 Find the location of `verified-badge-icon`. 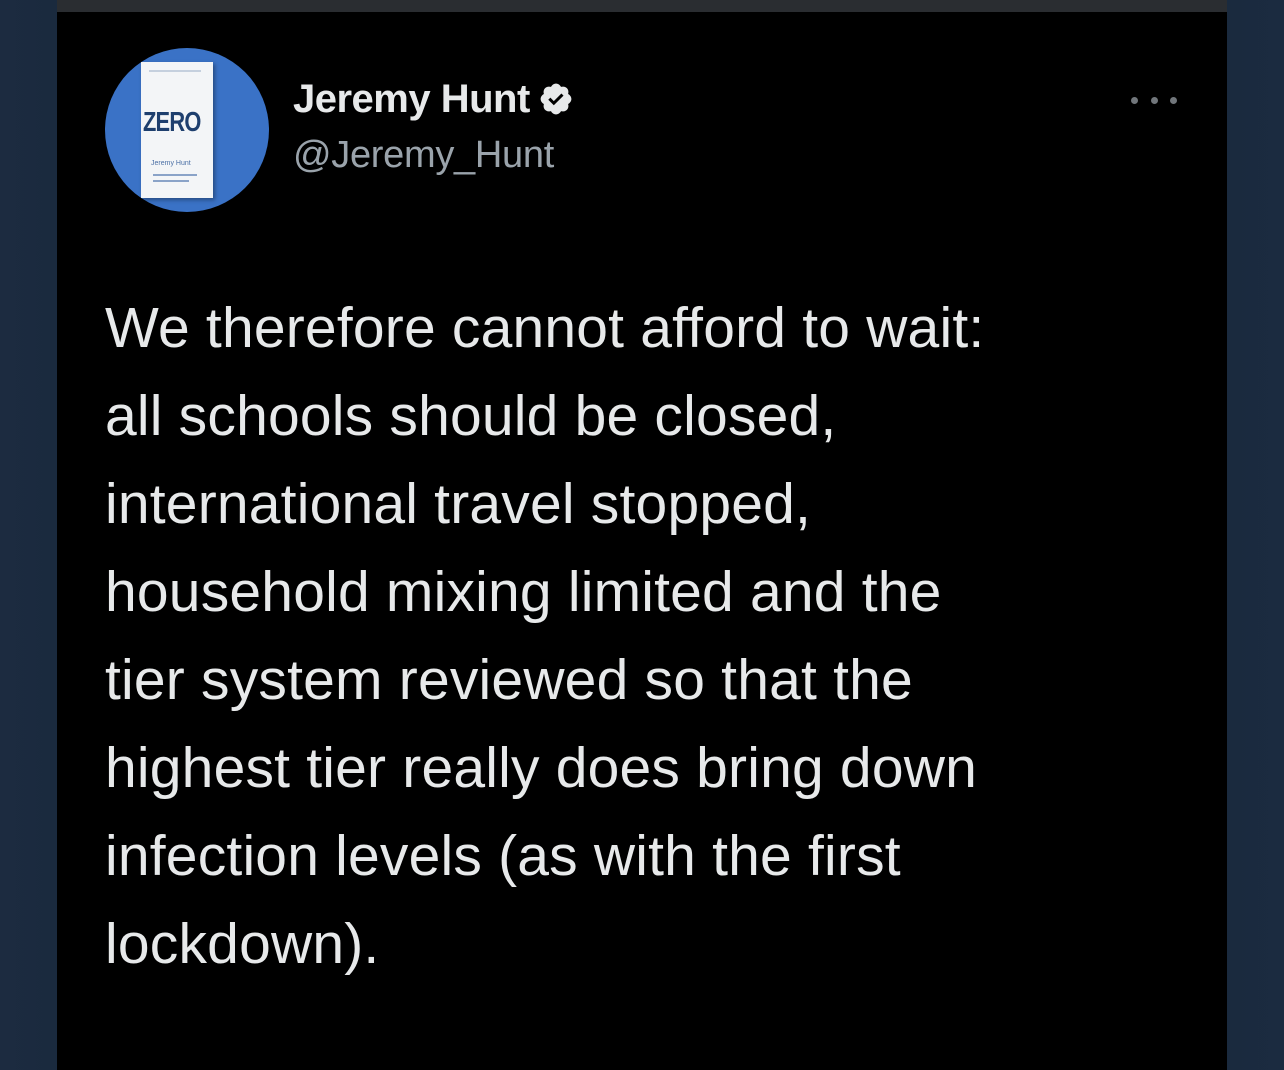

verified-badge-icon is located at coordinates (556, 99).